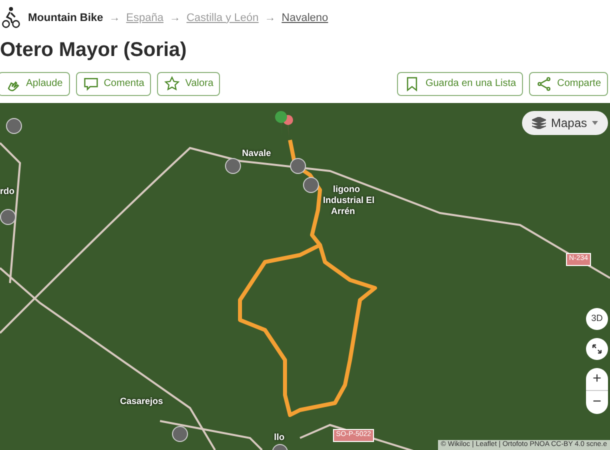 The height and width of the screenshot is (450, 610). Describe the element at coordinates (188, 84) in the screenshot. I see `action-button: Valora` at that location.